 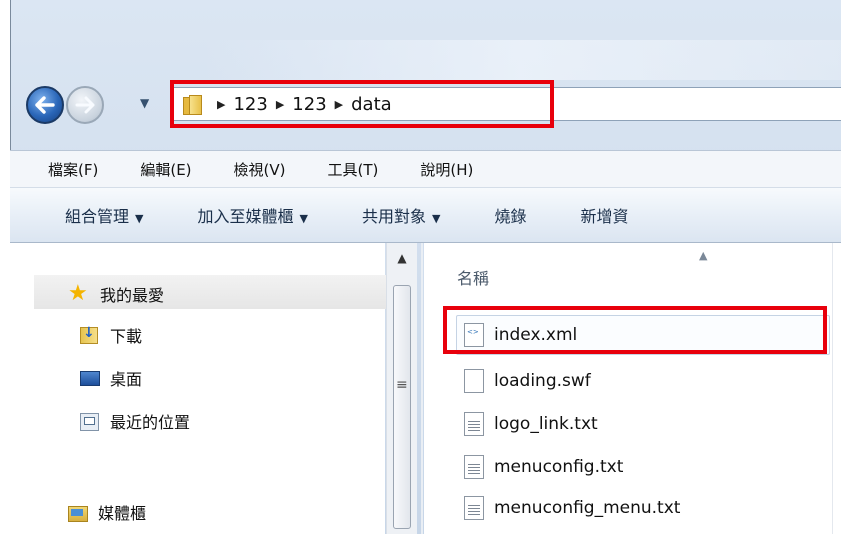 What do you see at coordinates (604, 215) in the screenshot?
I see `new-folder-button: 新增資` at bounding box center [604, 215].